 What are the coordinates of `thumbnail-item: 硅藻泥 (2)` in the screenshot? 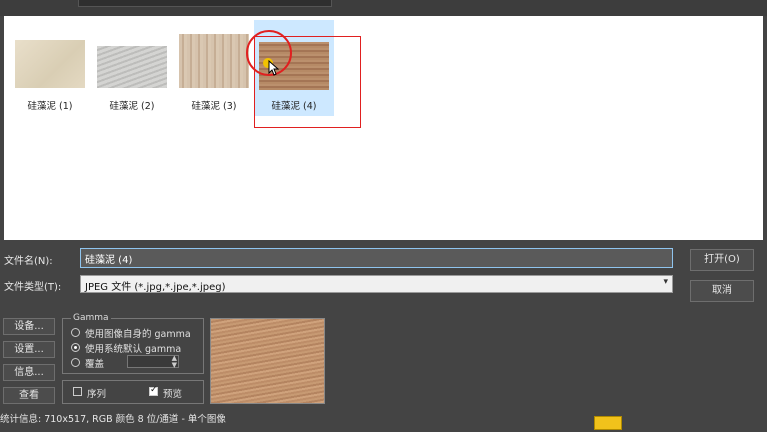 It's located at (132, 68).